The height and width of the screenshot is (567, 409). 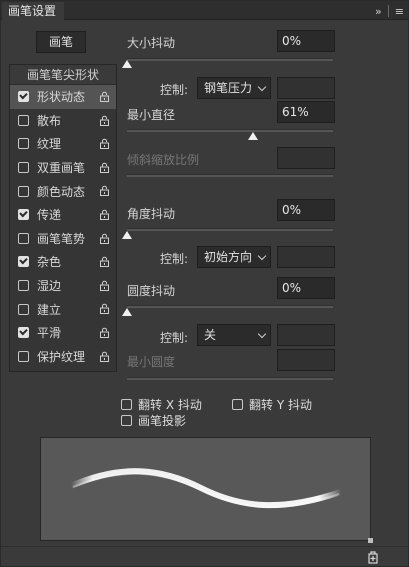 I want to click on sidebar-item-label: 双重画笔, so click(x=61, y=168).